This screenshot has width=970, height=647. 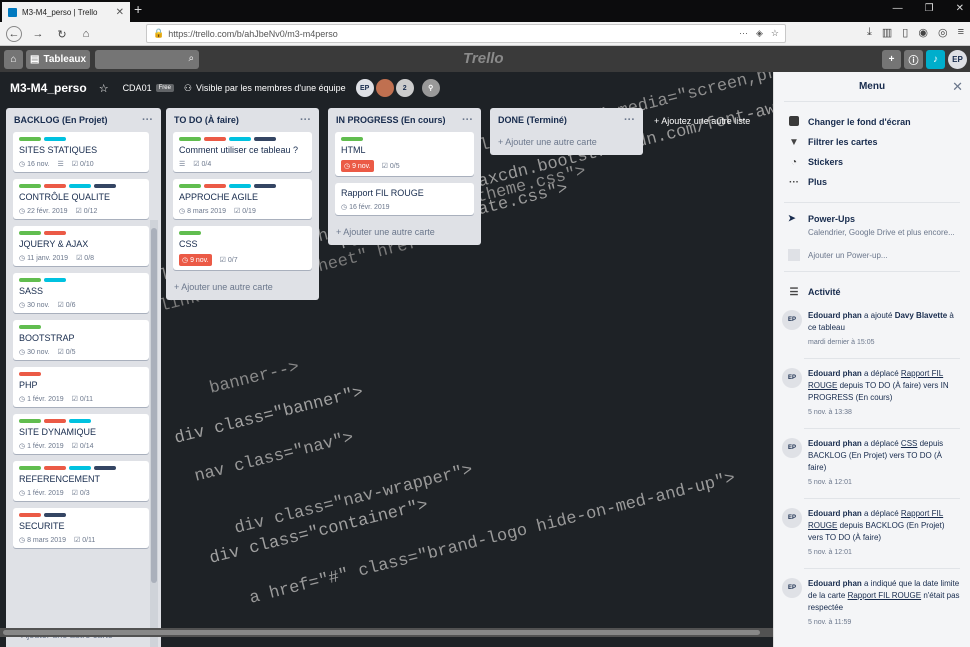 I want to click on download-icon: ⤓, so click(x=869, y=32).